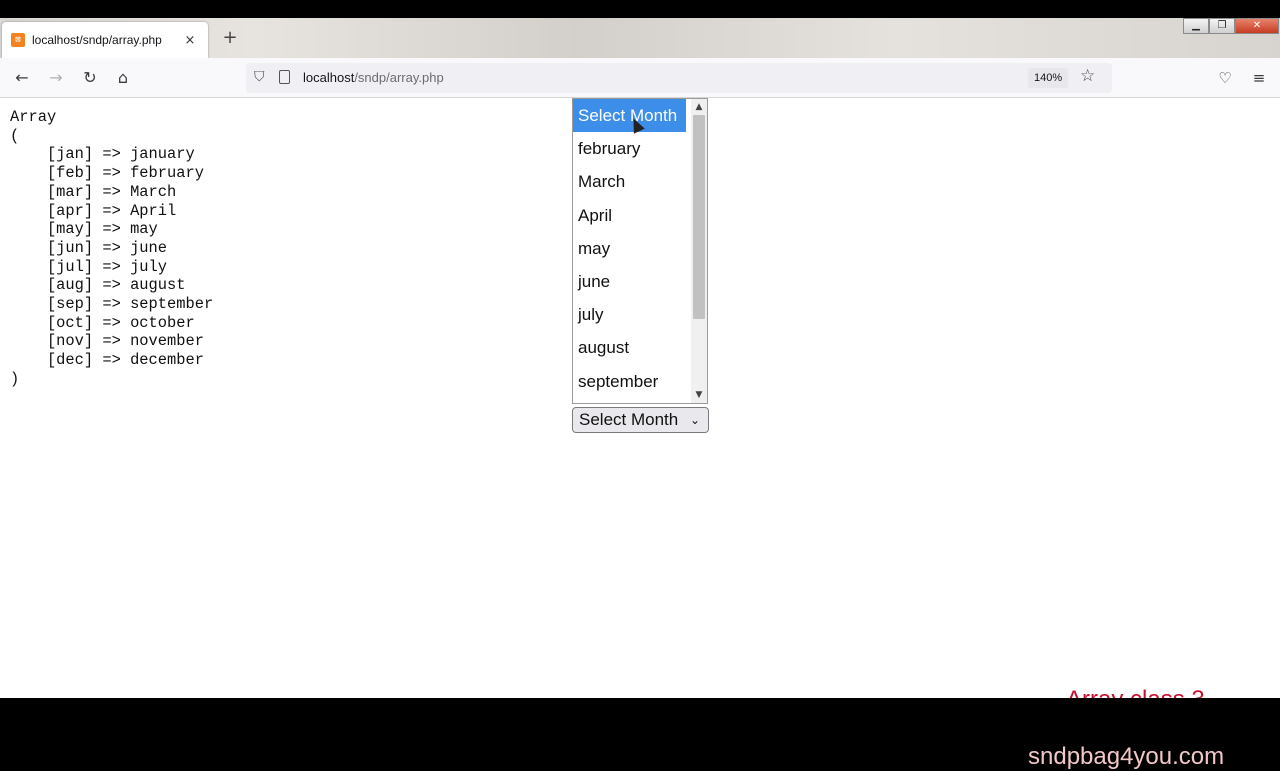  I want to click on xampp-favicon-icon: ⊠, so click(18, 40).